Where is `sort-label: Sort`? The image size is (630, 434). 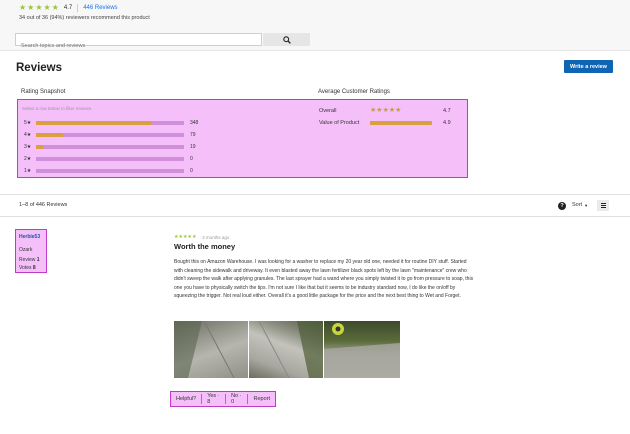 sort-label: Sort is located at coordinates (577, 205).